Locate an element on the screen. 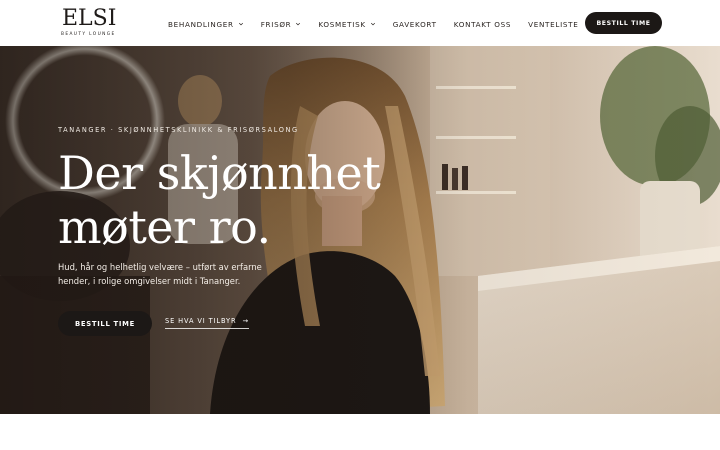 The image size is (720, 450). nav-item-venteliste: VENTELISTE is located at coordinates (553, 24).